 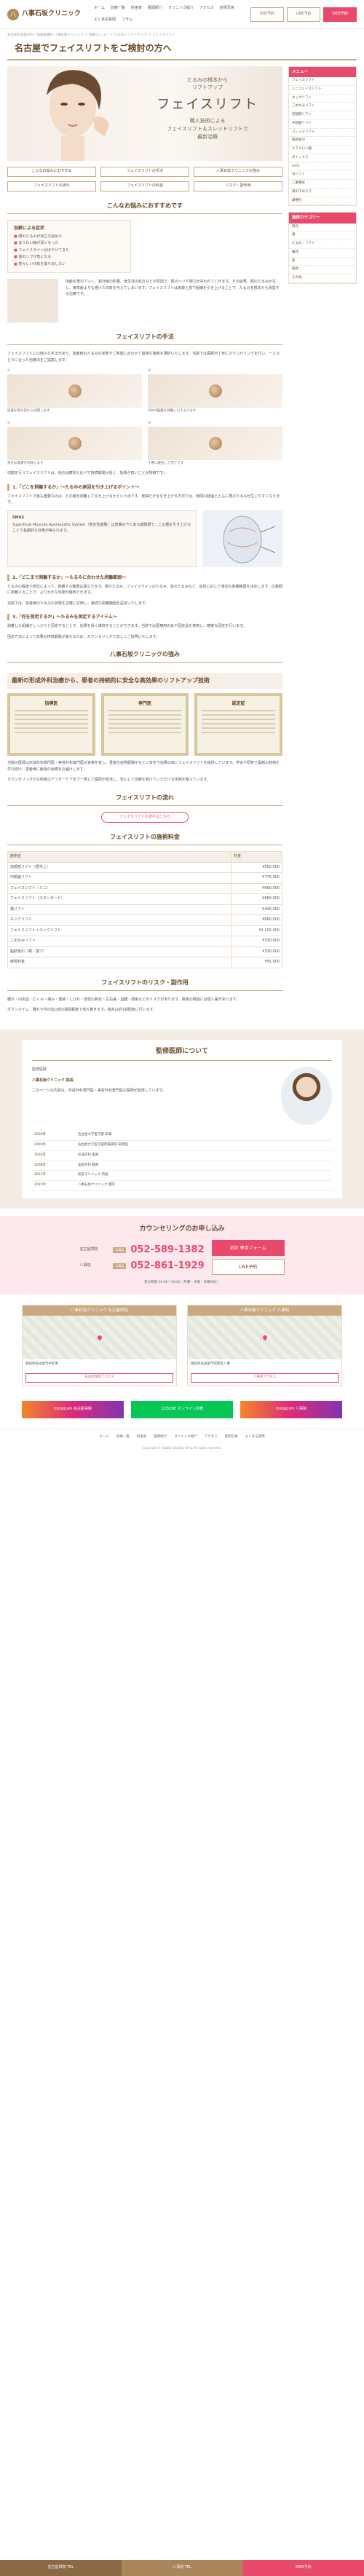 I want to click on sidebar-item: たるみ・リフト, so click(x=322, y=245).